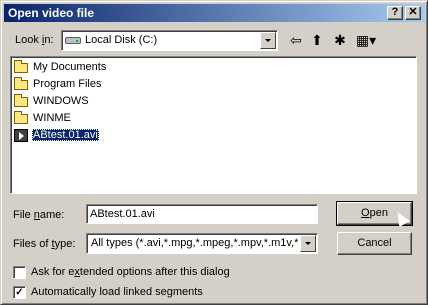 This screenshot has height=305, width=428. I want to click on up-folder-icon: ⬆, so click(317, 40).